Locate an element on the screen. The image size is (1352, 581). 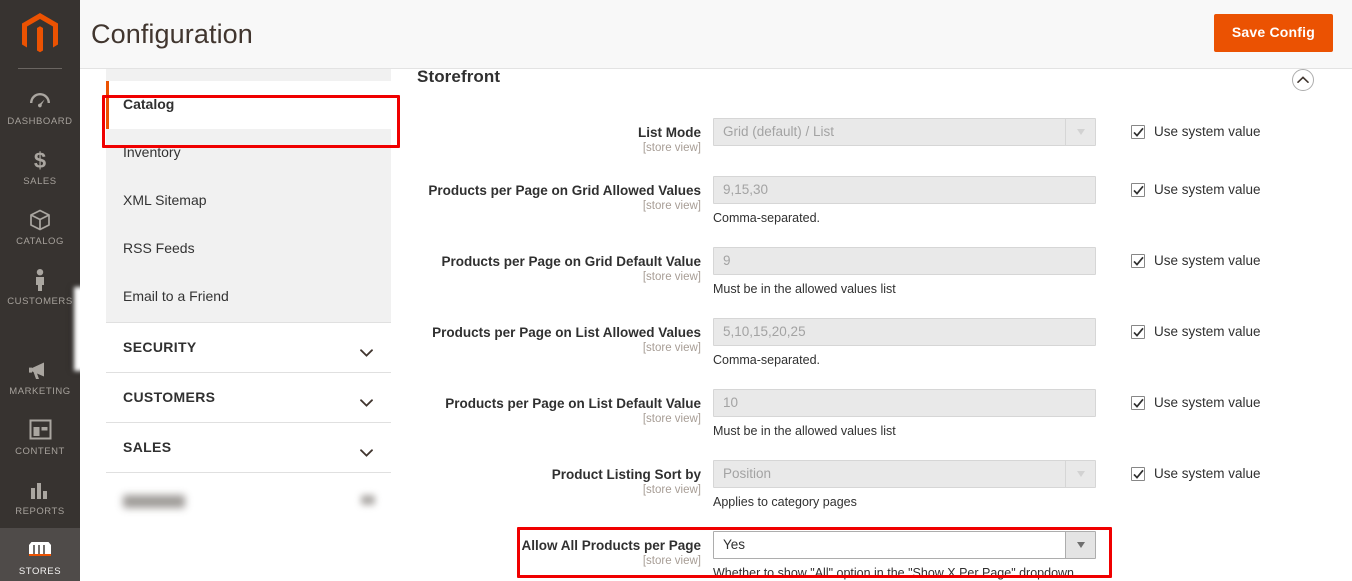
field-label: Products per Page on Grid Allowed Values is located at coordinates (564, 190).